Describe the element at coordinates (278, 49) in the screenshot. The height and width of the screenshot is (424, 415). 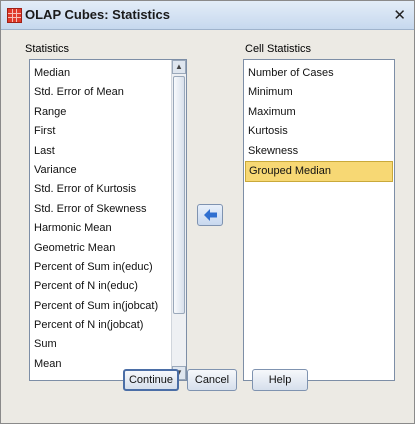
I see `cell-statistics-label: Cell Statistics` at that location.